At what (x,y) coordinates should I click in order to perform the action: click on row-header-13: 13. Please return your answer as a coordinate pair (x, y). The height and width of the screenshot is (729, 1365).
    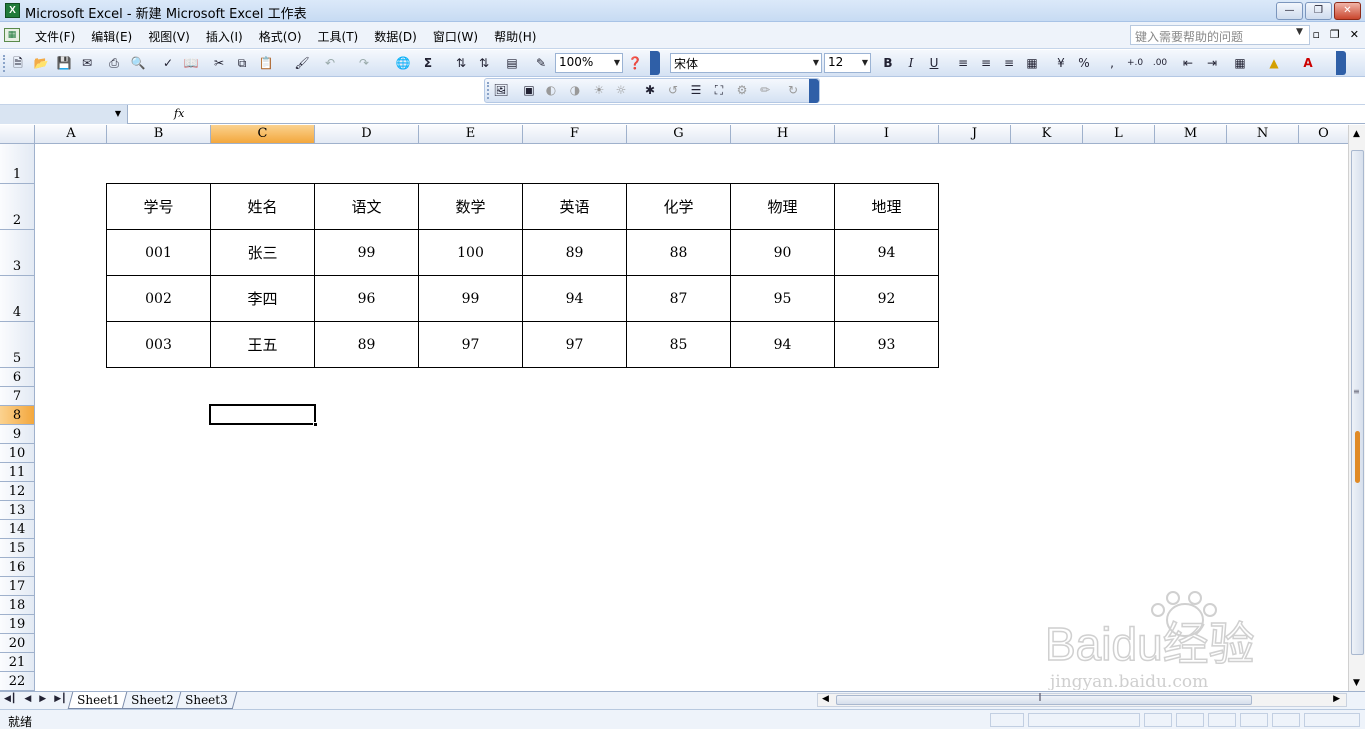
    Looking at the image, I should click on (17, 510).